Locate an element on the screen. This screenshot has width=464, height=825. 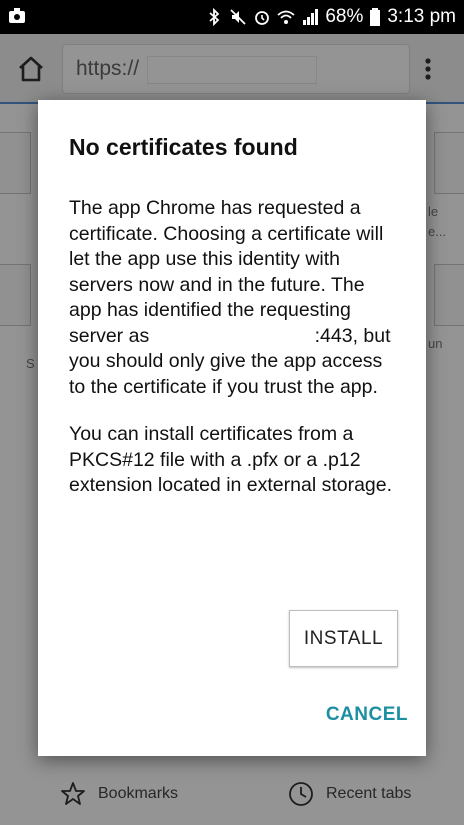
alarm-icon is located at coordinates (262, 18).